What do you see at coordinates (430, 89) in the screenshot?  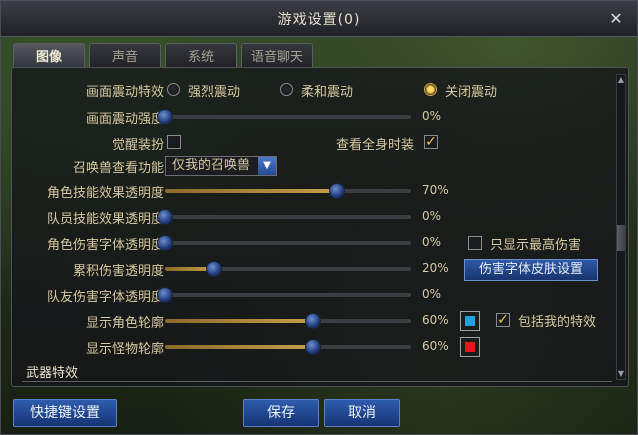 I see `radio-off-shake` at bounding box center [430, 89].